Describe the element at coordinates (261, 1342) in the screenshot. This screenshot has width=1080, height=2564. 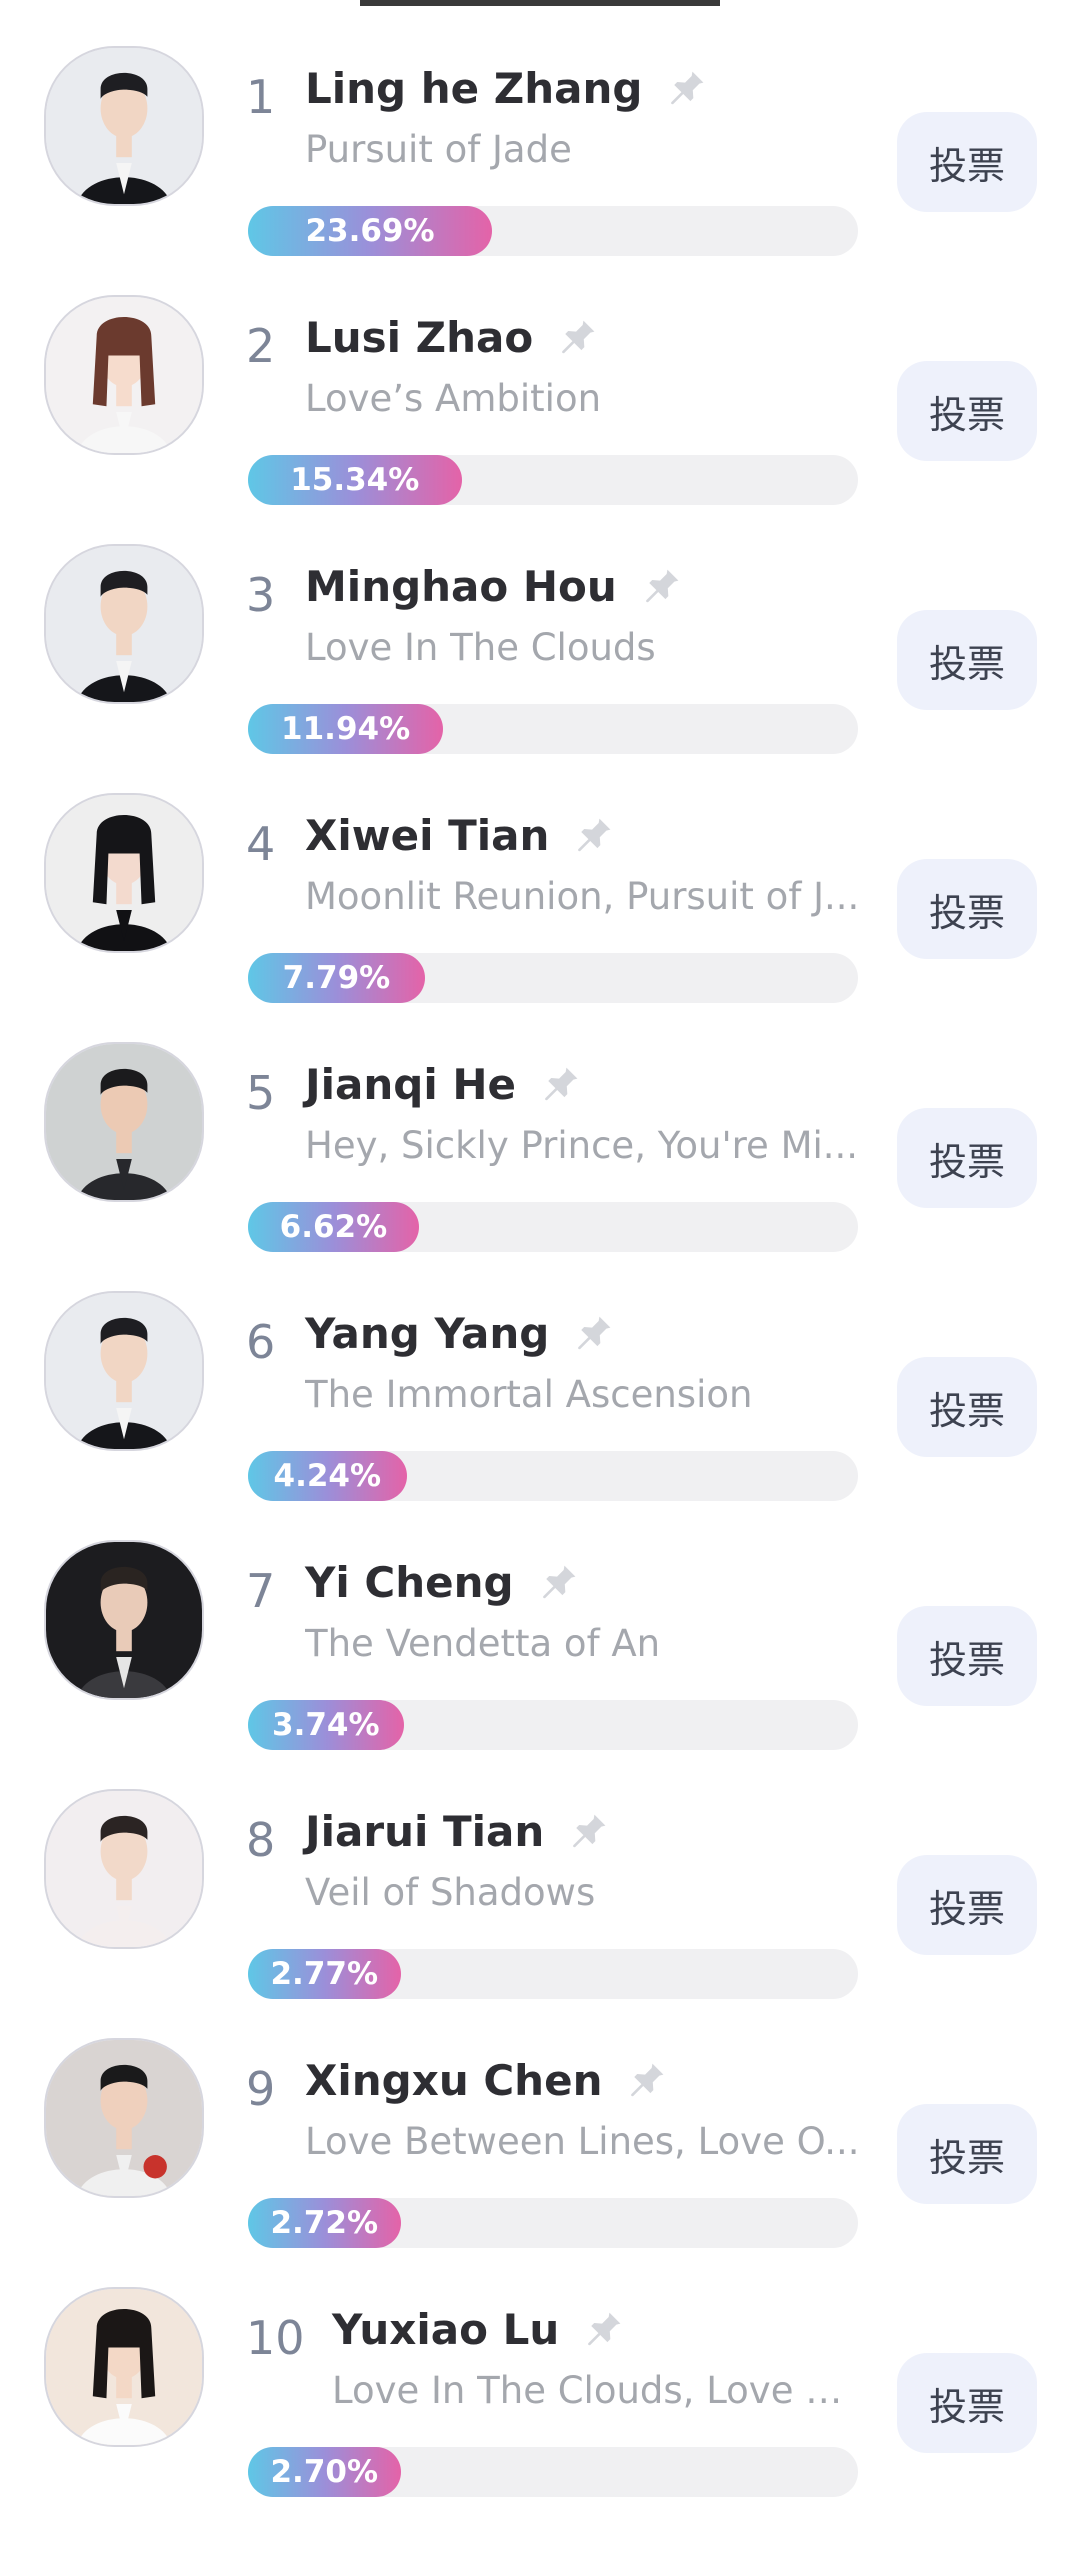
I see `rank-number: 6` at that location.